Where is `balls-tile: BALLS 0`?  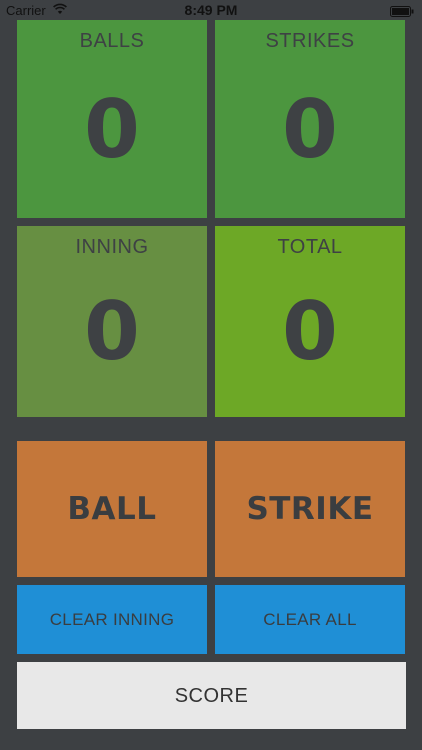 balls-tile: BALLS 0 is located at coordinates (112, 119).